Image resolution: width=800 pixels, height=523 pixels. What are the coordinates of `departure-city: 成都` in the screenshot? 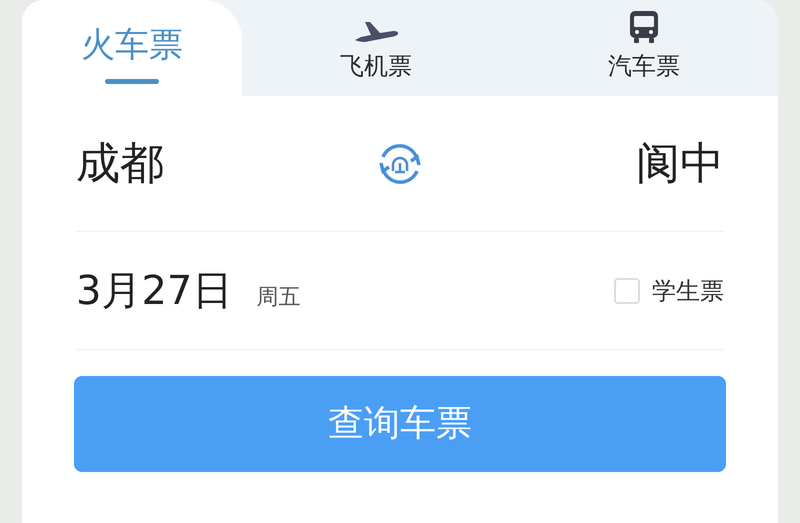 It's located at (120, 163).